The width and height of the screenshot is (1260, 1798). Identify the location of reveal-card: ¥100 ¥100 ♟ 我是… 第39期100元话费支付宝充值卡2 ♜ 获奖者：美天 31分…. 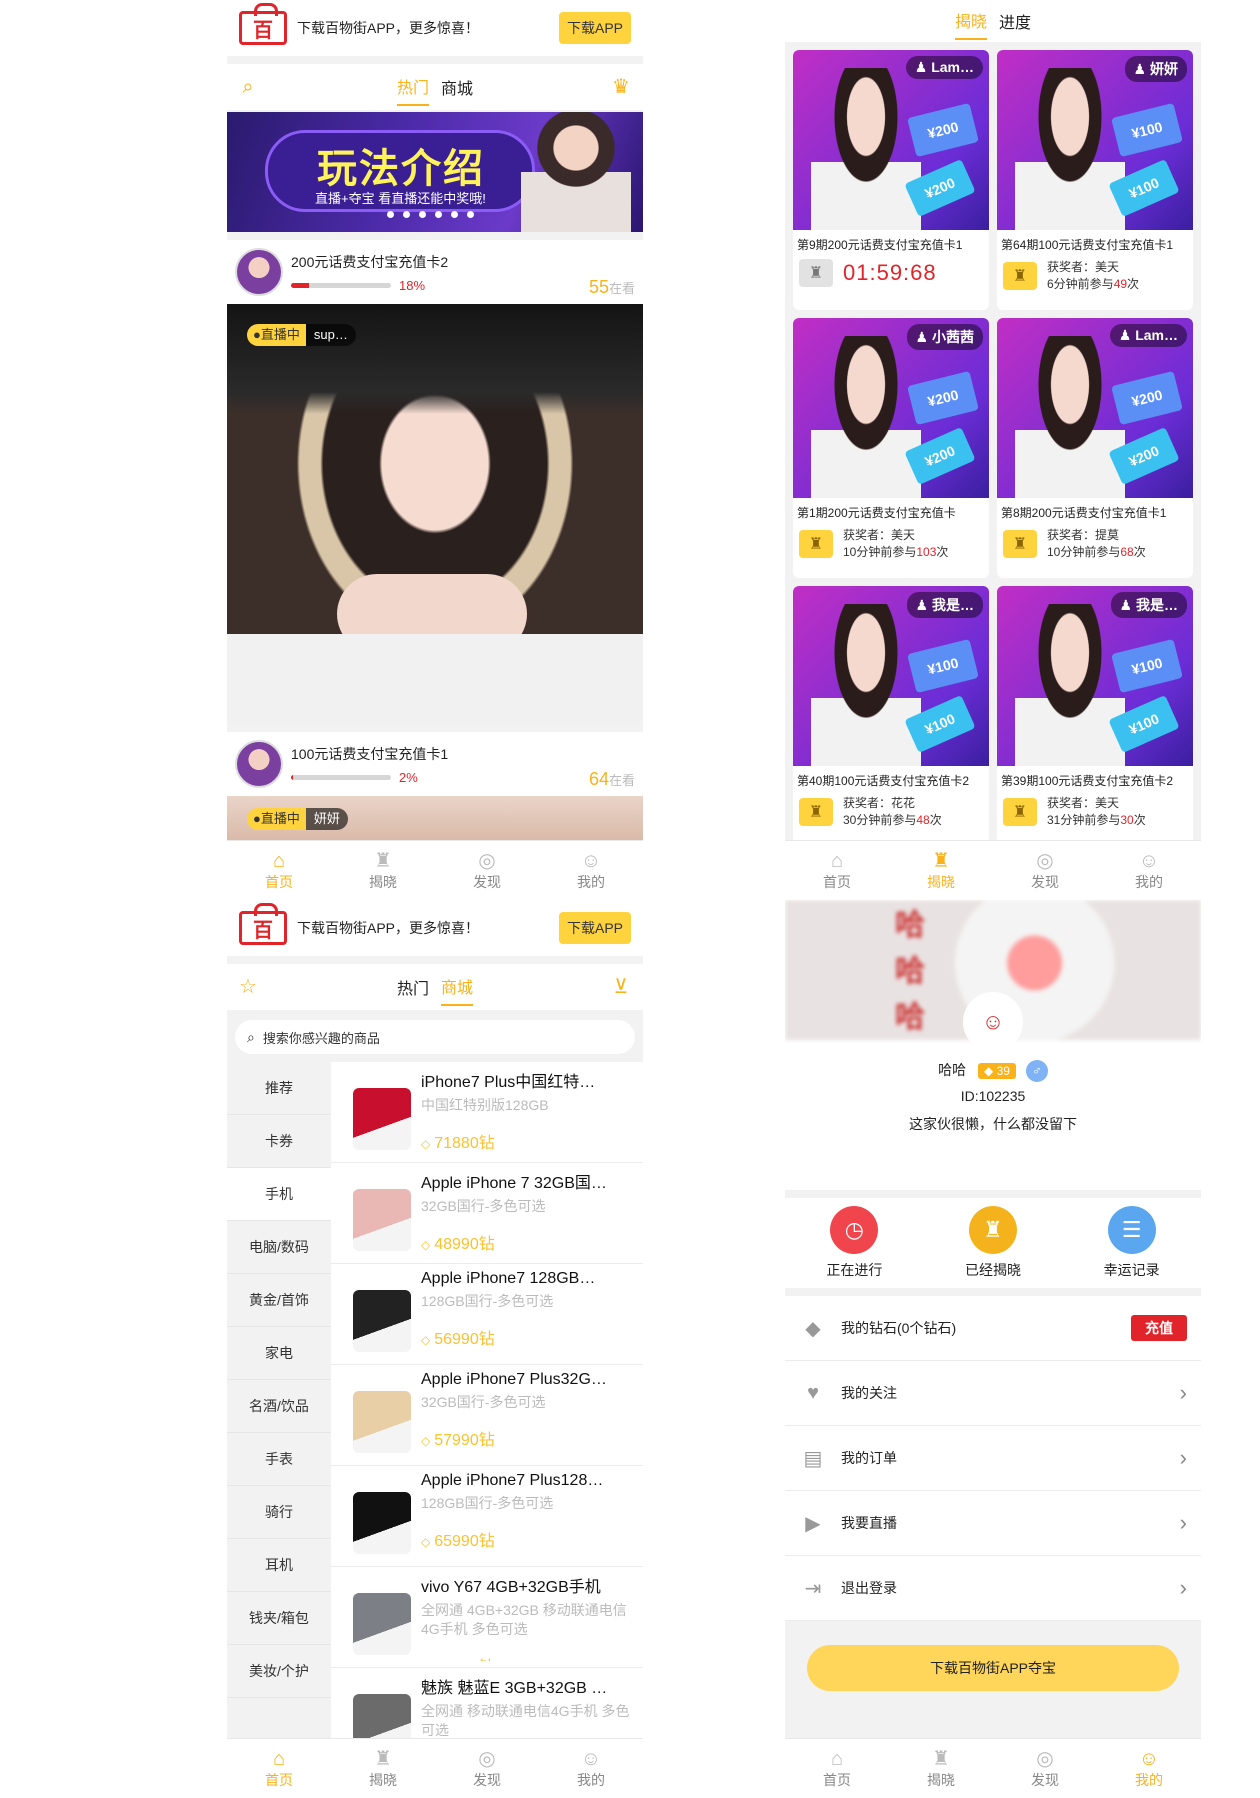
(1095, 716).